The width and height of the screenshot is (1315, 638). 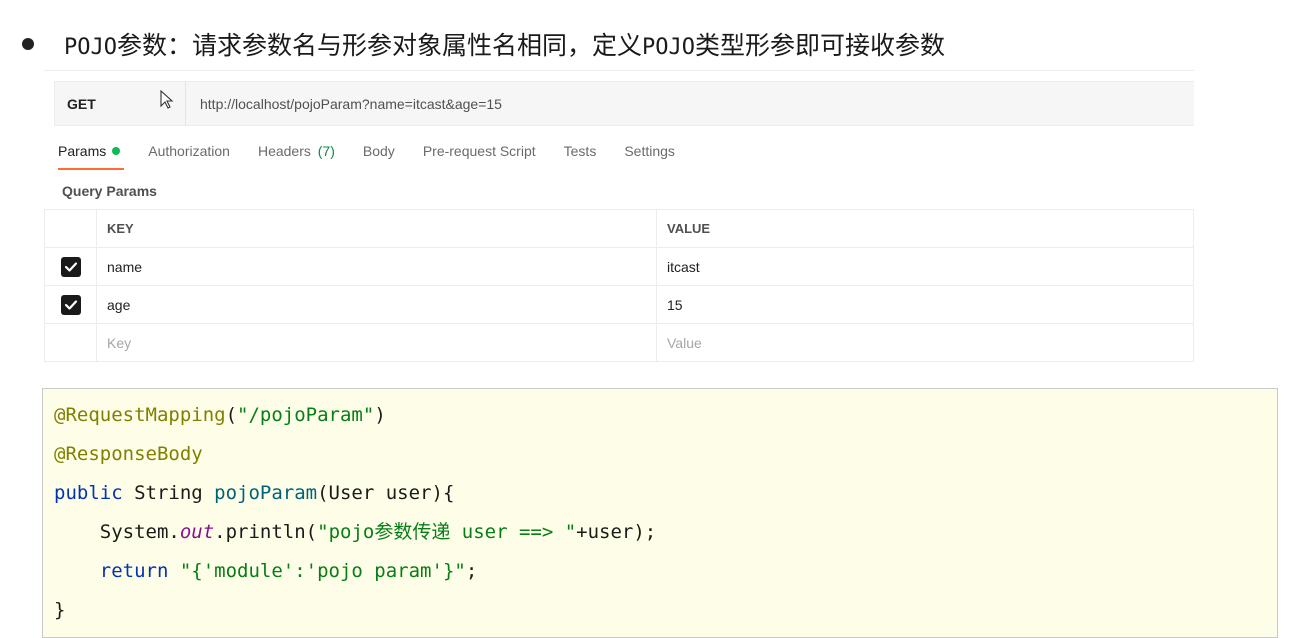 What do you see at coordinates (665, 613) in the screenshot?
I see `code-line: }` at bounding box center [665, 613].